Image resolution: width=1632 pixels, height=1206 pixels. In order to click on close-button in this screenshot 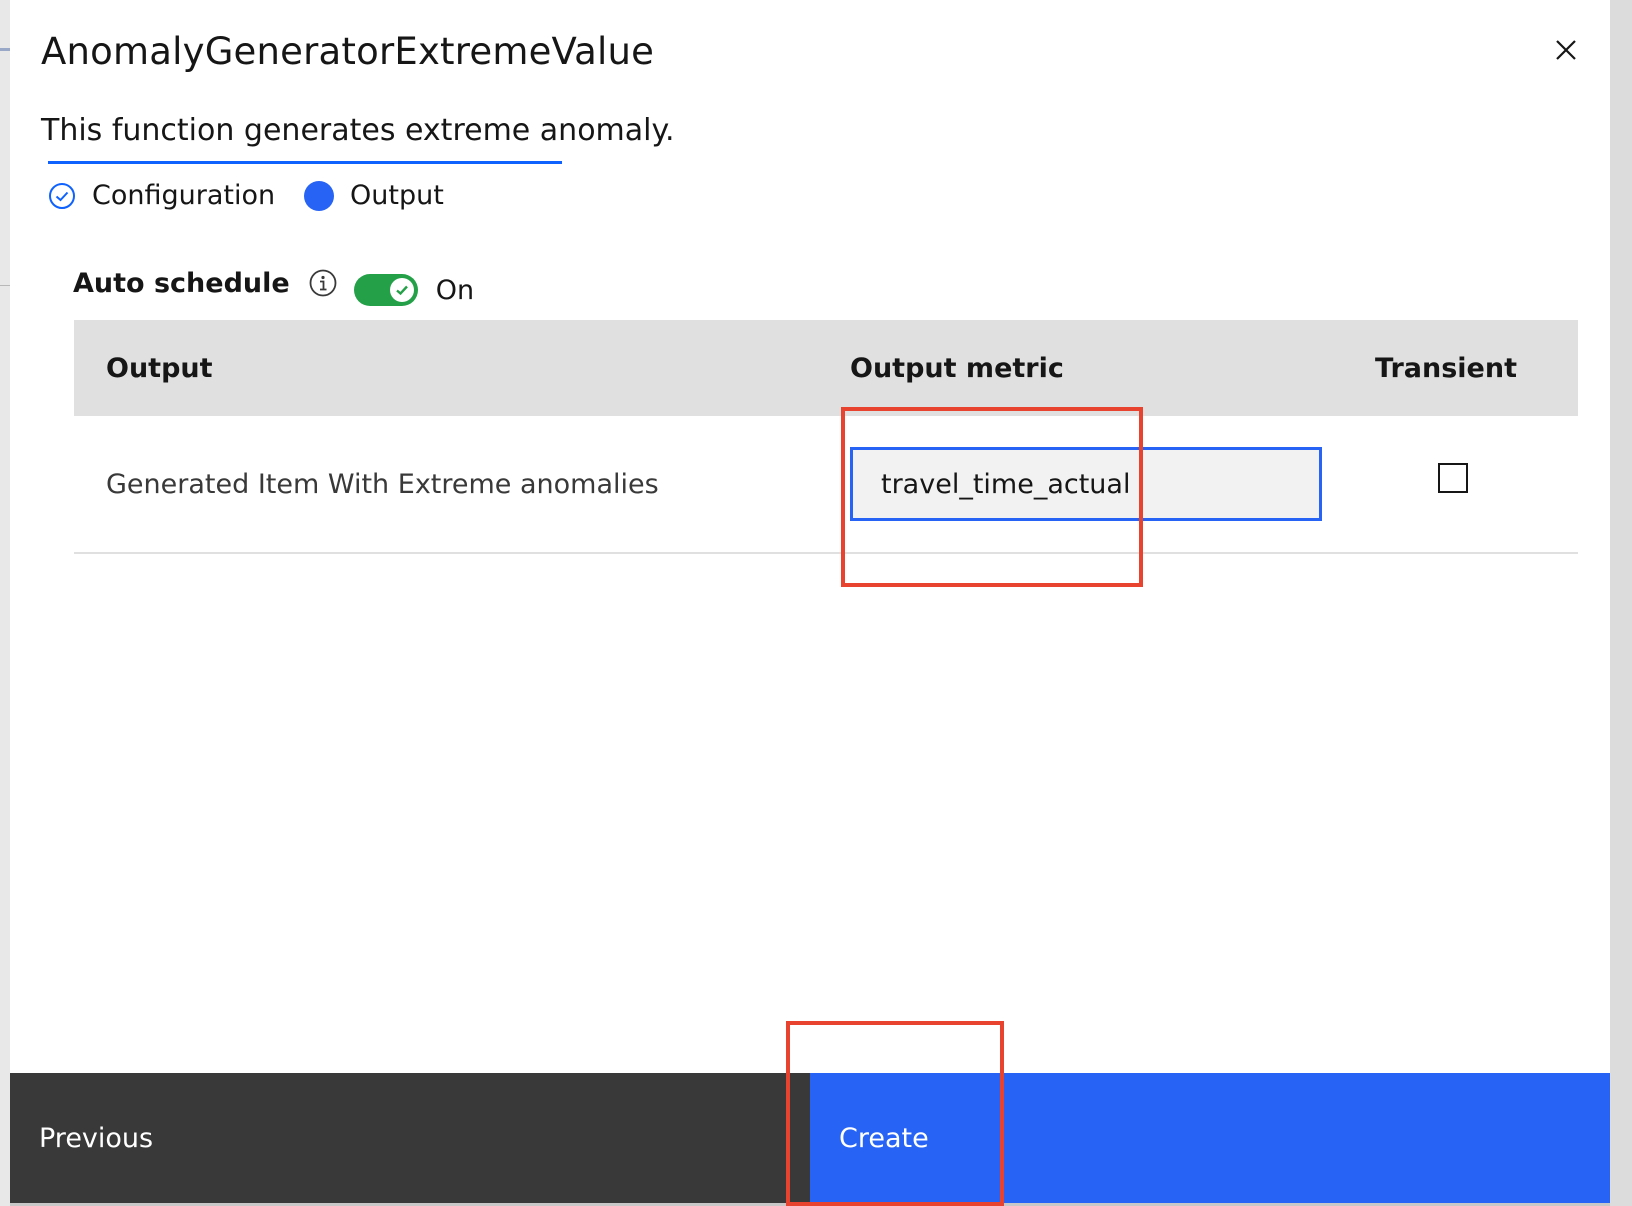, I will do `click(1566, 50)`.